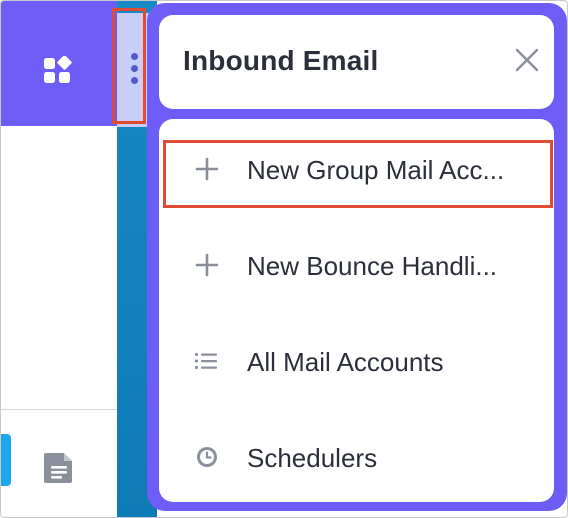 The width and height of the screenshot is (568, 518). I want to click on menu-item-all-mail-accounts: All Mail Accounts, so click(356, 361).